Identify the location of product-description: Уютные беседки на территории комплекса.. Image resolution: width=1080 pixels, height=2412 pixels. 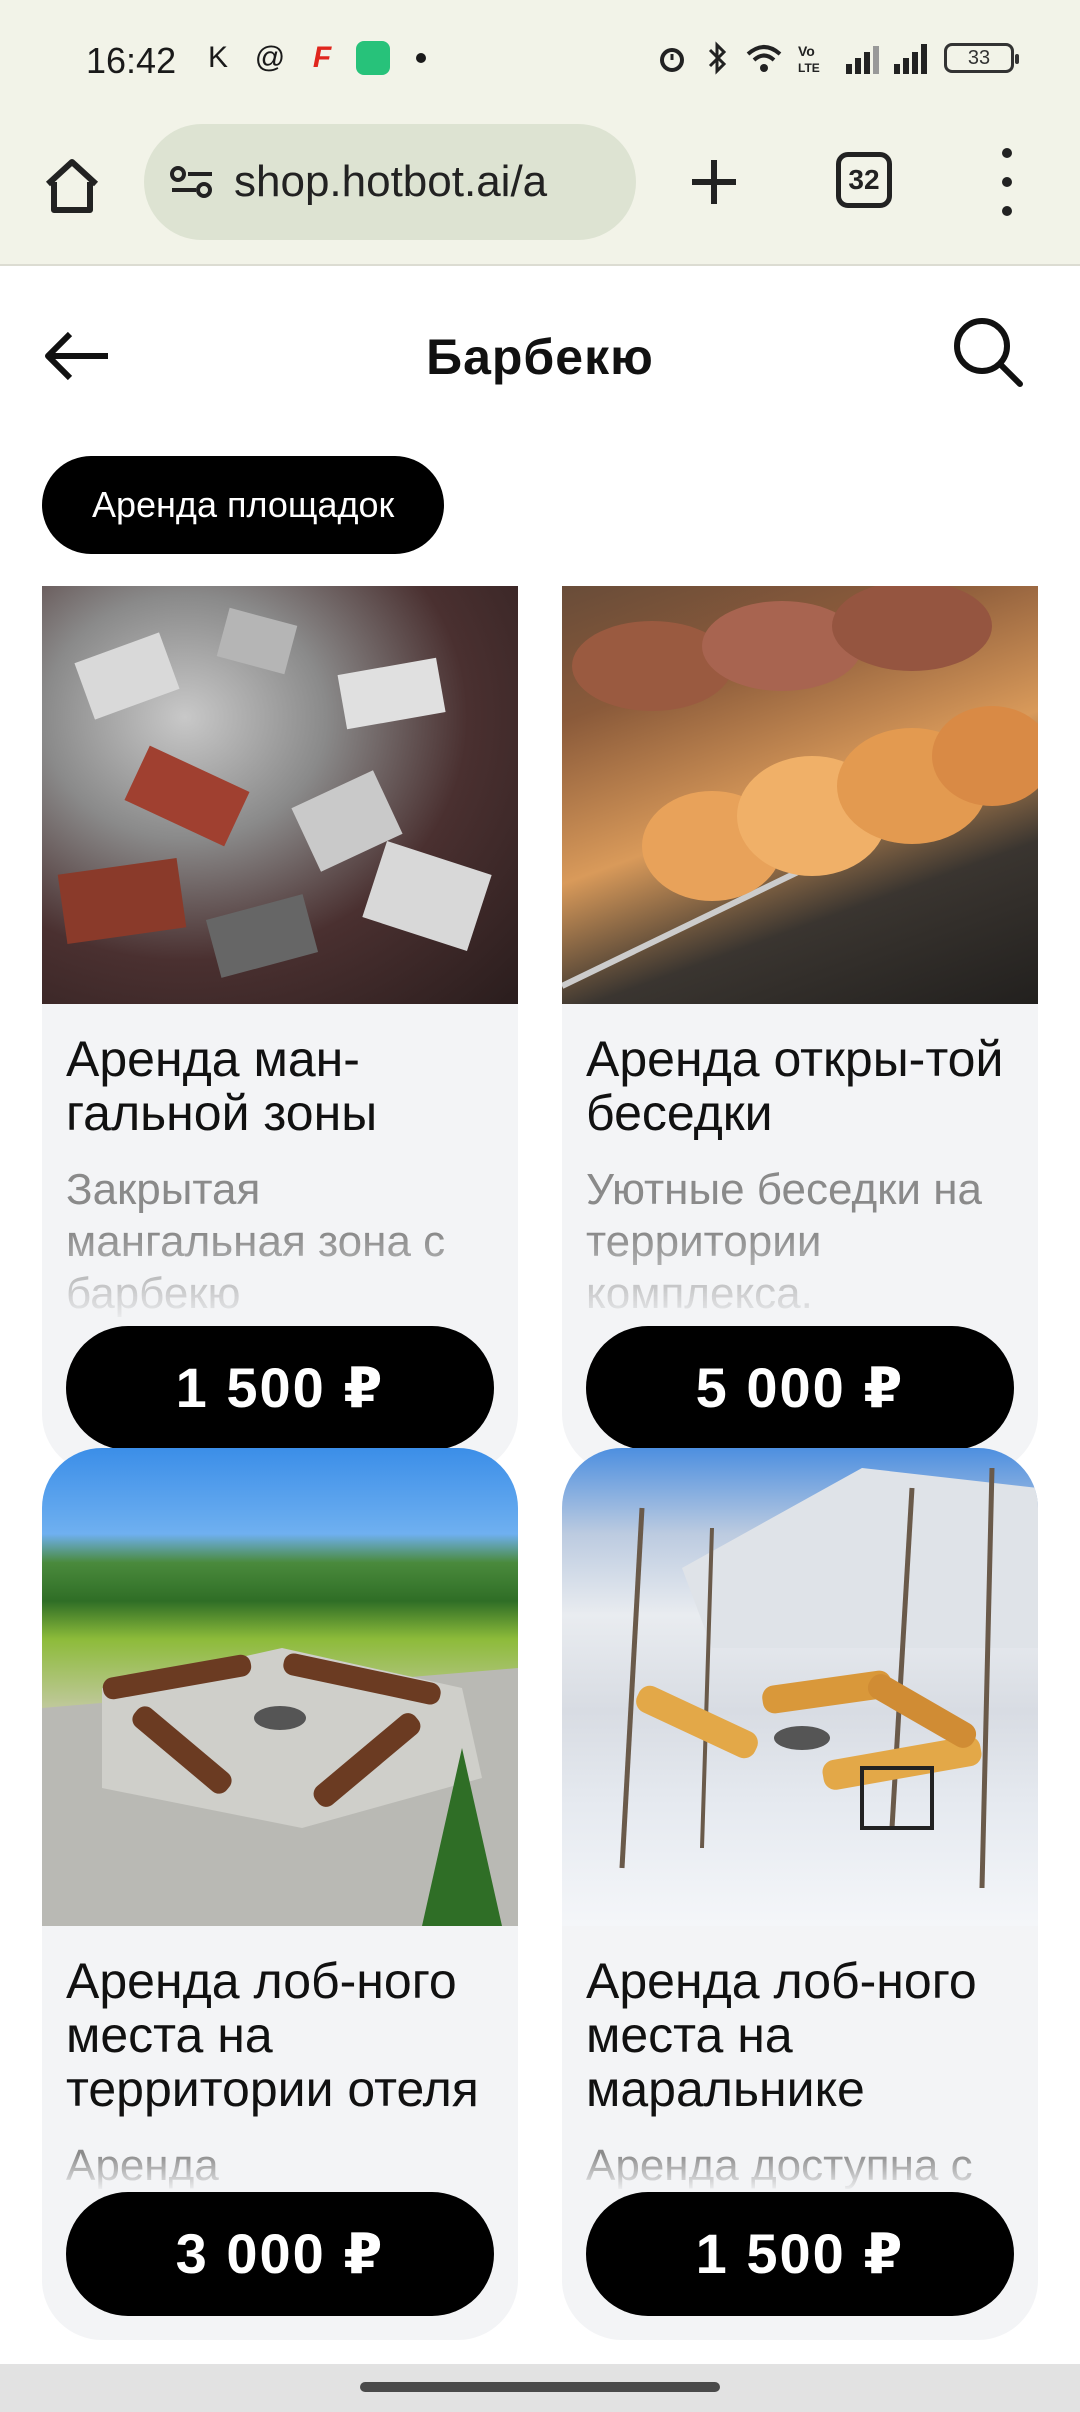
(784, 1241).